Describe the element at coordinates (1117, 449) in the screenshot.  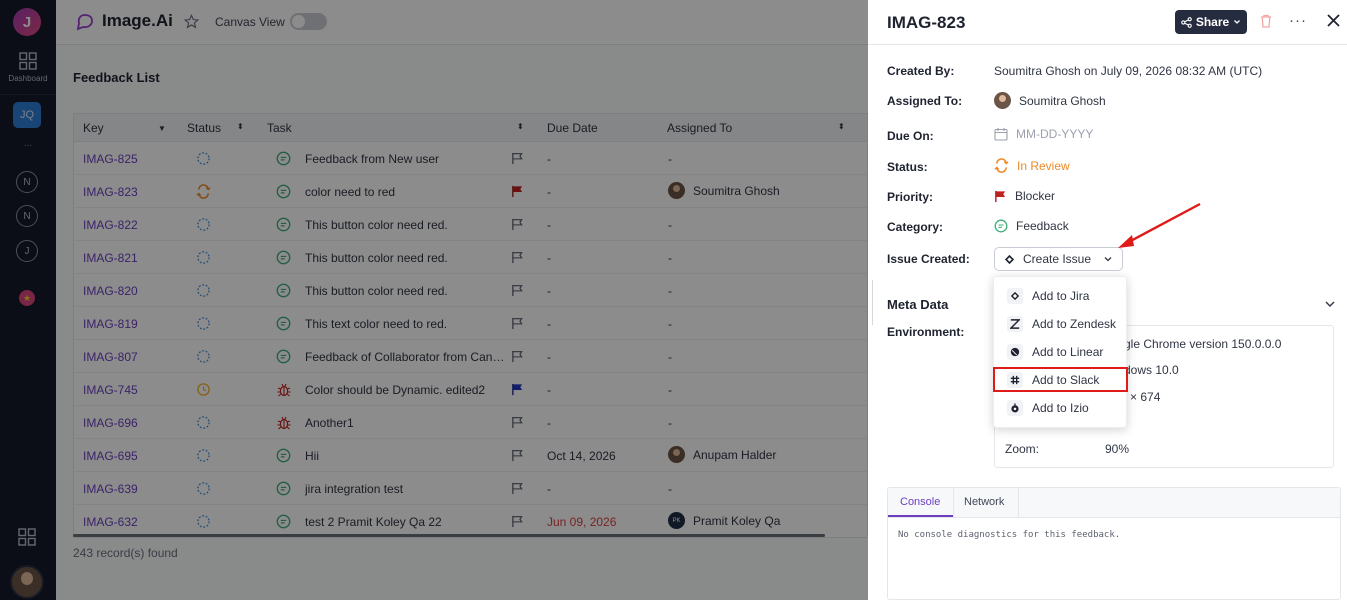
I see `zoom-value: 90%` at that location.